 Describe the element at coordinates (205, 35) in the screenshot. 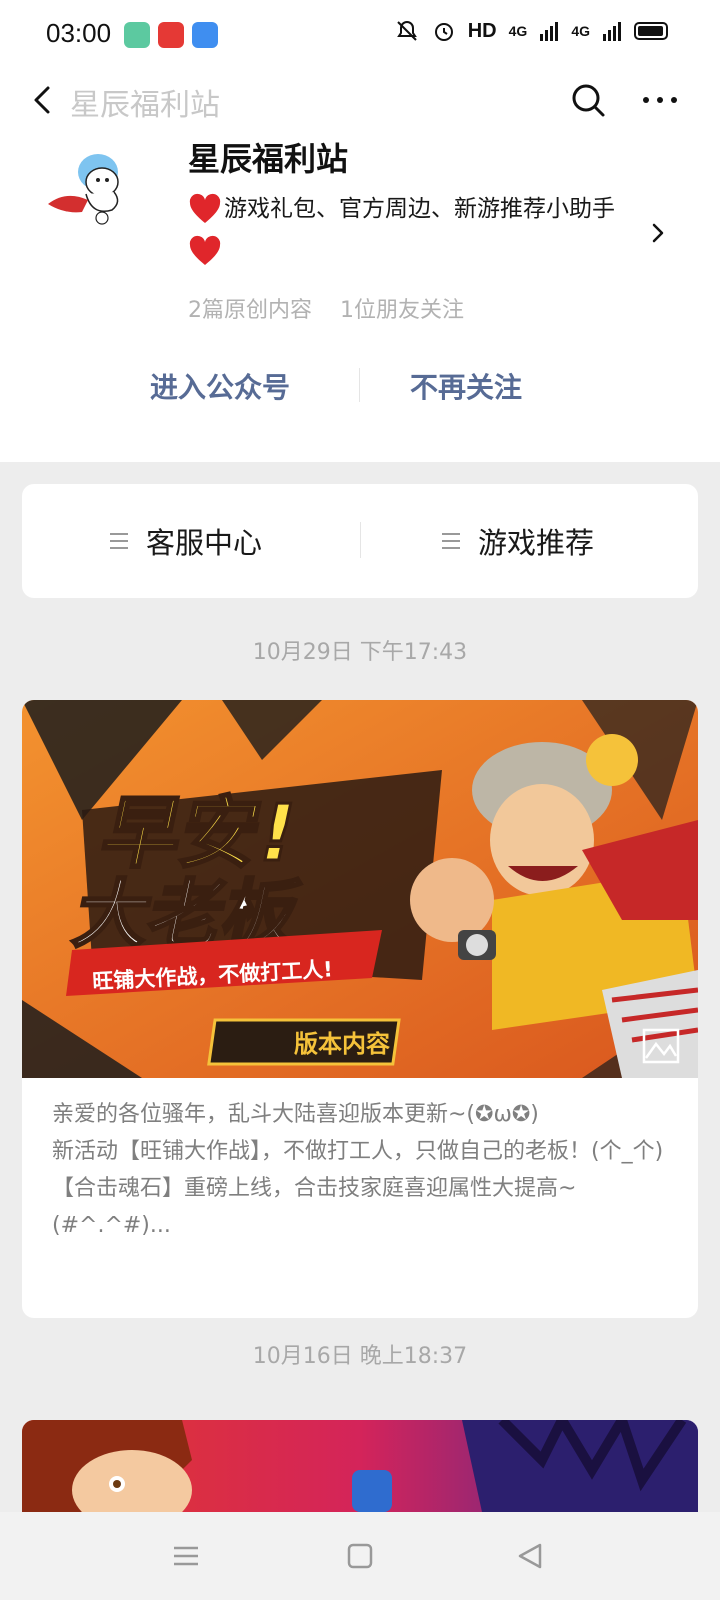

I see `chat-icon` at that location.